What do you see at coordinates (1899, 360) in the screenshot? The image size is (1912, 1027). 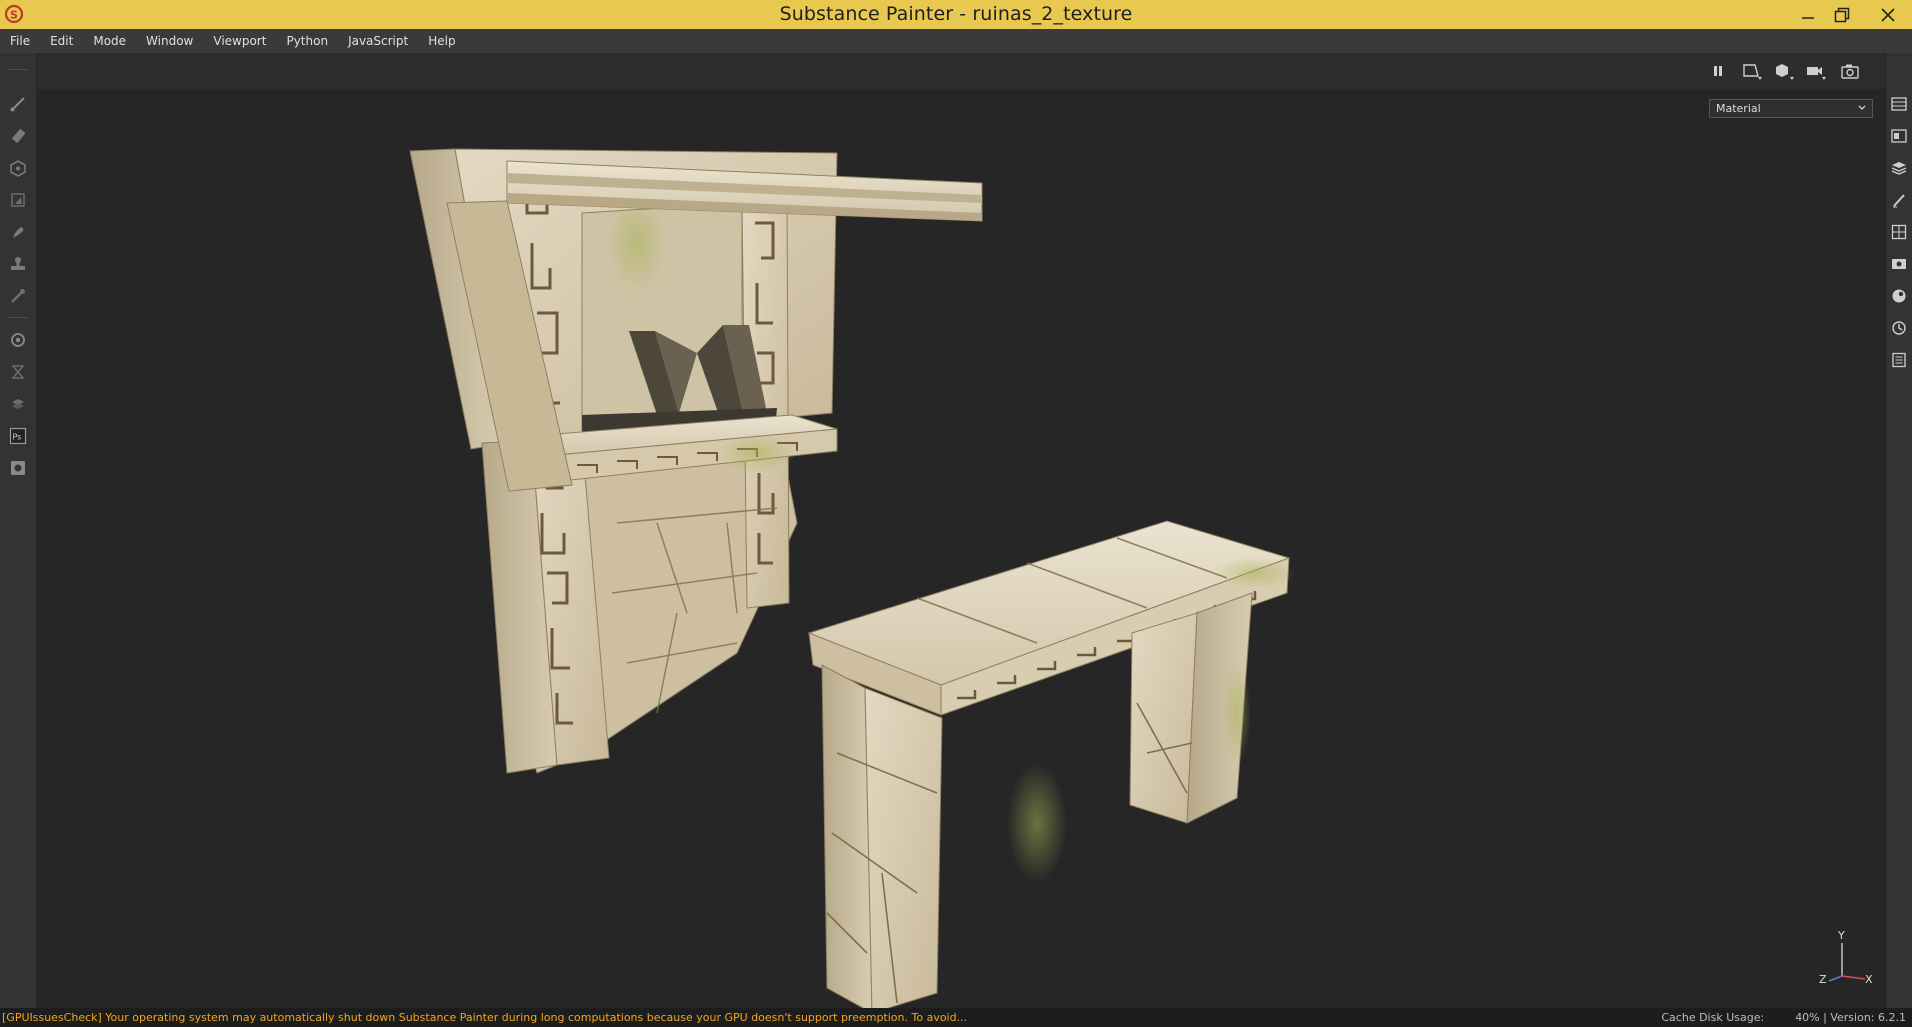 I see `log-icon` at bounding box center [1899, 360].